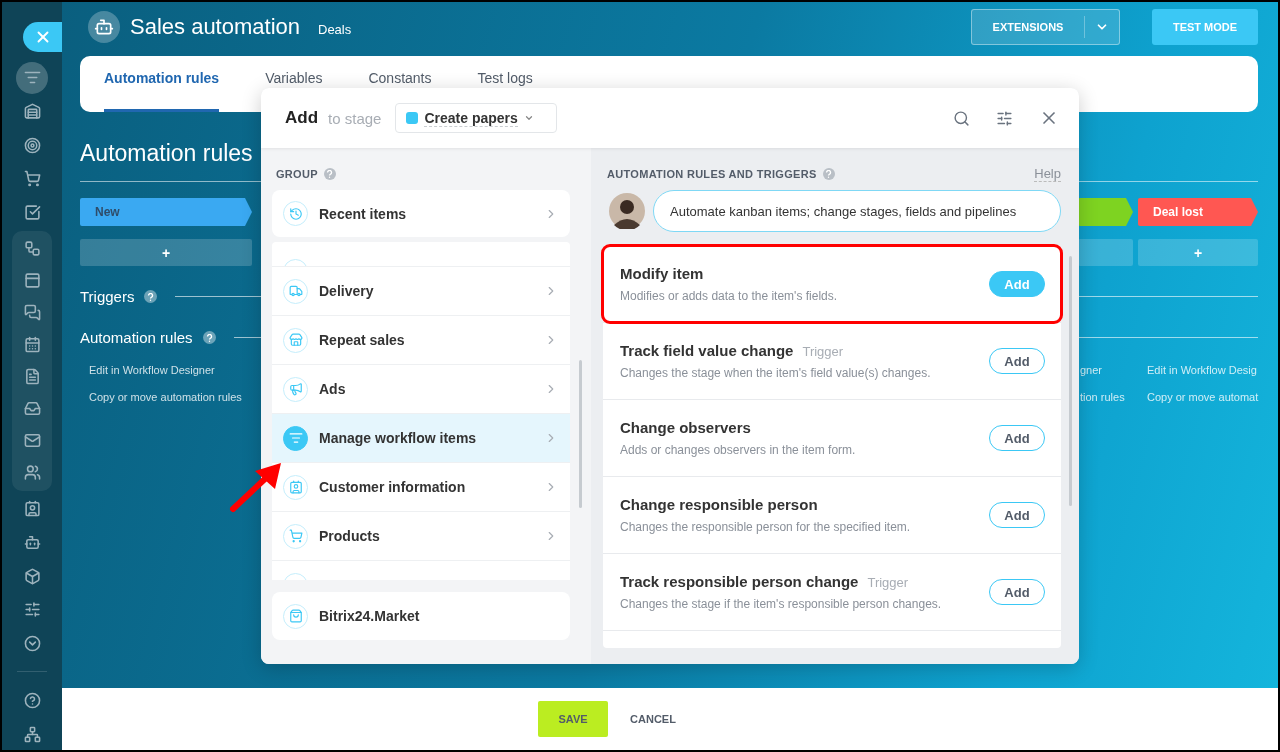  Describe the element at coordinates (32, 213) in the screenshot. I see `checkbox-icon` at that location.